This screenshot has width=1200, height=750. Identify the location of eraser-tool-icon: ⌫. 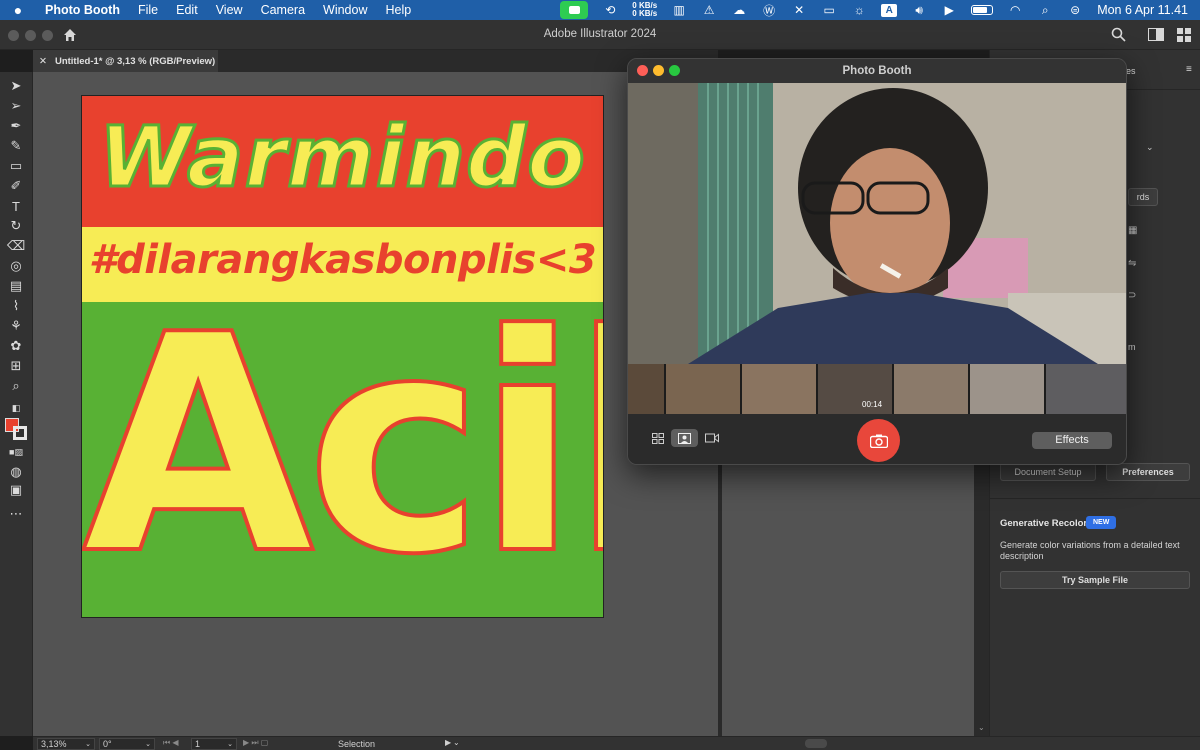
(16, 246).